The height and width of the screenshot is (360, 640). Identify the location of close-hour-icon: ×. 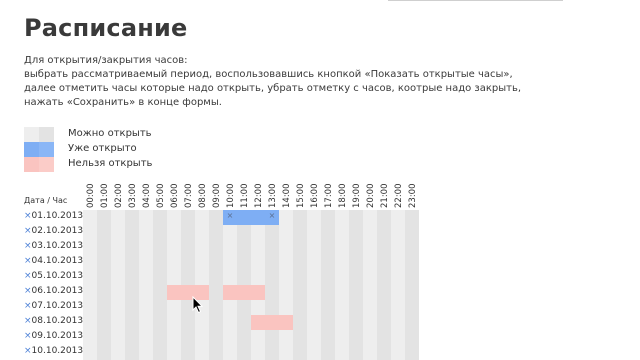
(272, 215).